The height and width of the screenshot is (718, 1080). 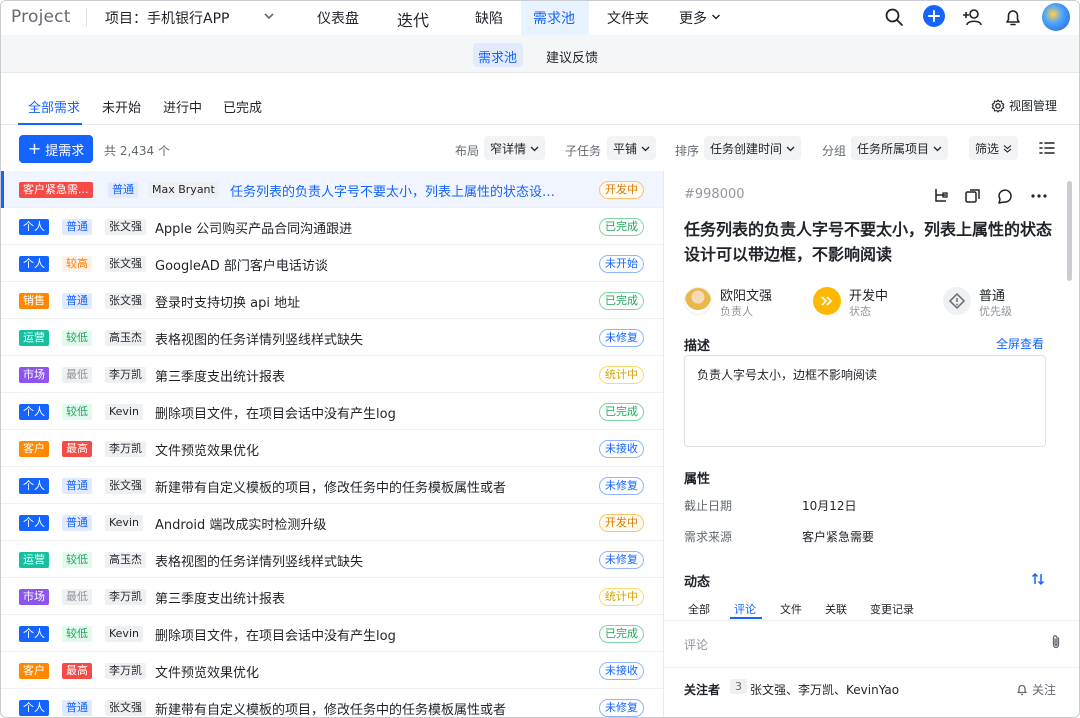 I want to click on list-row: 个人 较高 张文强 GoogleAD 部门客户电话访谈 未开始, so click(x=332, y=263).